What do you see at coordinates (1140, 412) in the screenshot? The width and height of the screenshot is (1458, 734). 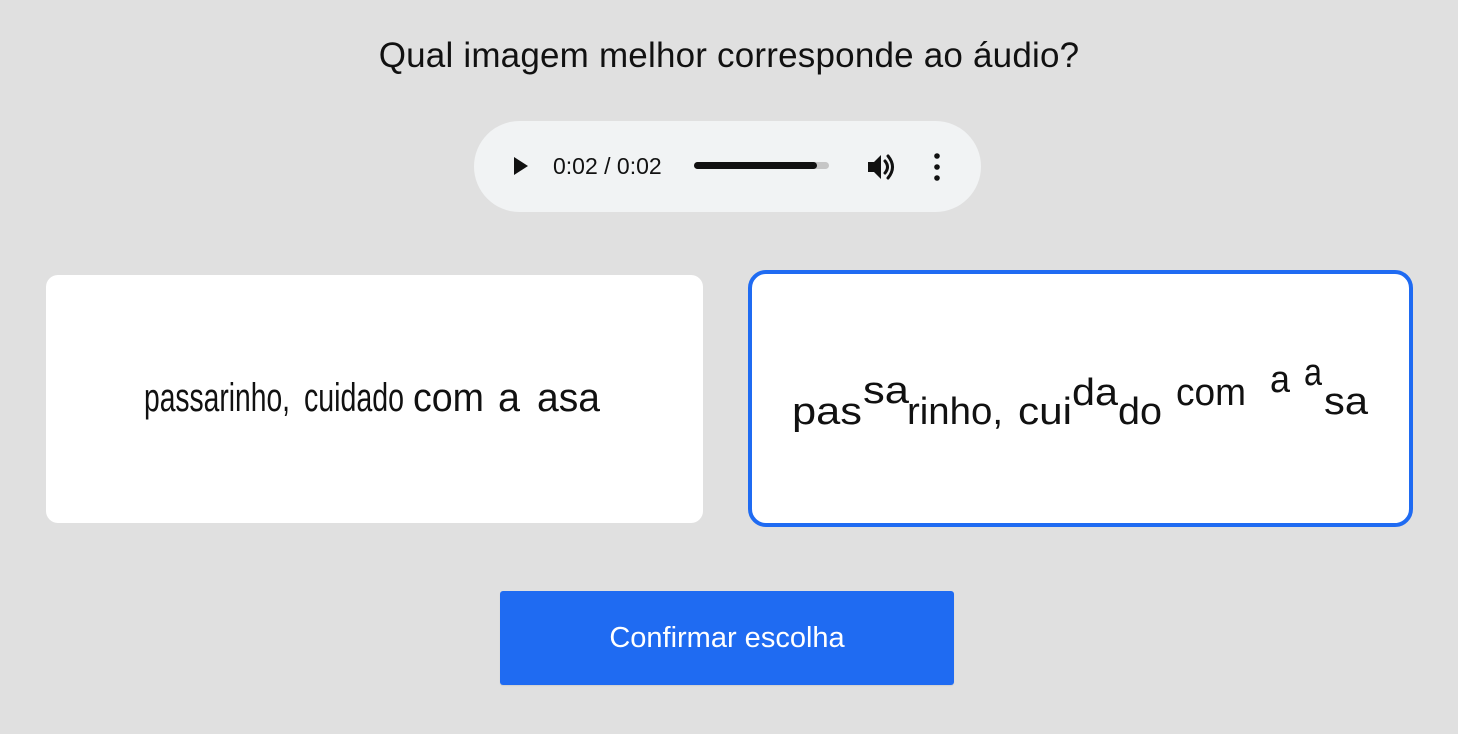 I see `option-2-segment: do` at bounding box center [1140, 412].